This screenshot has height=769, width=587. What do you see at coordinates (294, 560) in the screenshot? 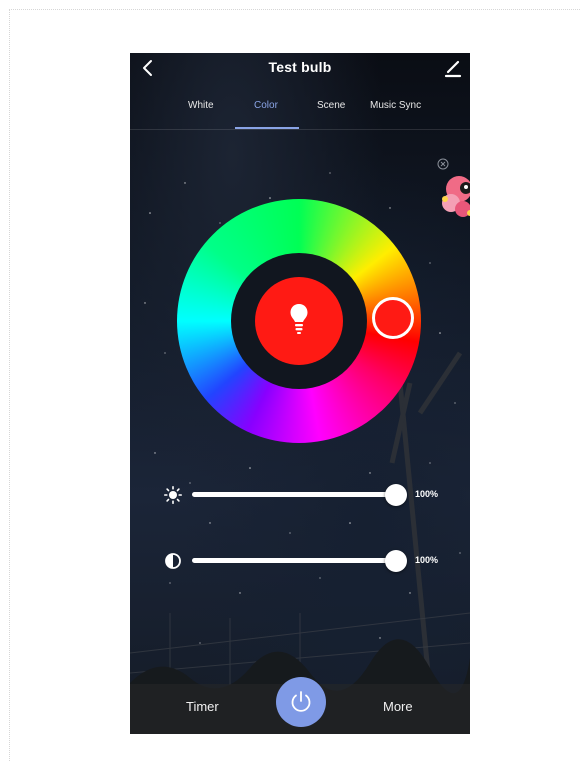
I see `saturation-slider` at bounding box center [294, 560].